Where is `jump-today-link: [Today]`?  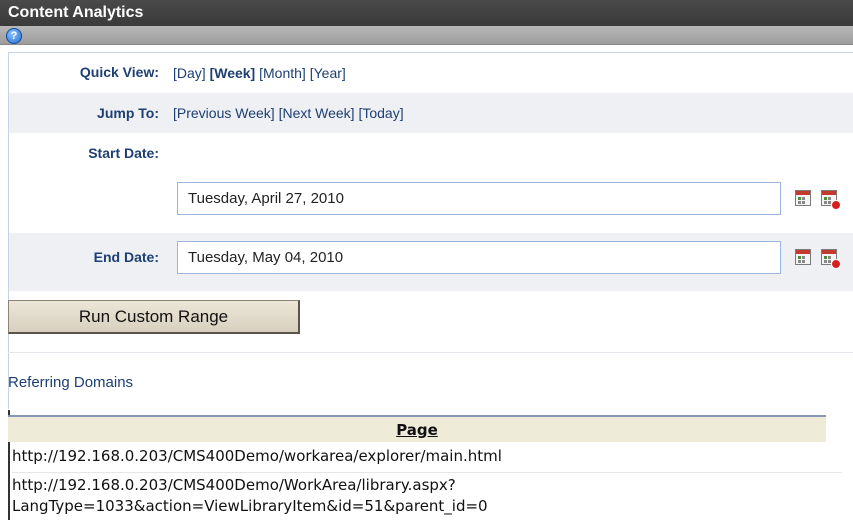 jump-today-link: [Today] is located at coordinates (380, 113).